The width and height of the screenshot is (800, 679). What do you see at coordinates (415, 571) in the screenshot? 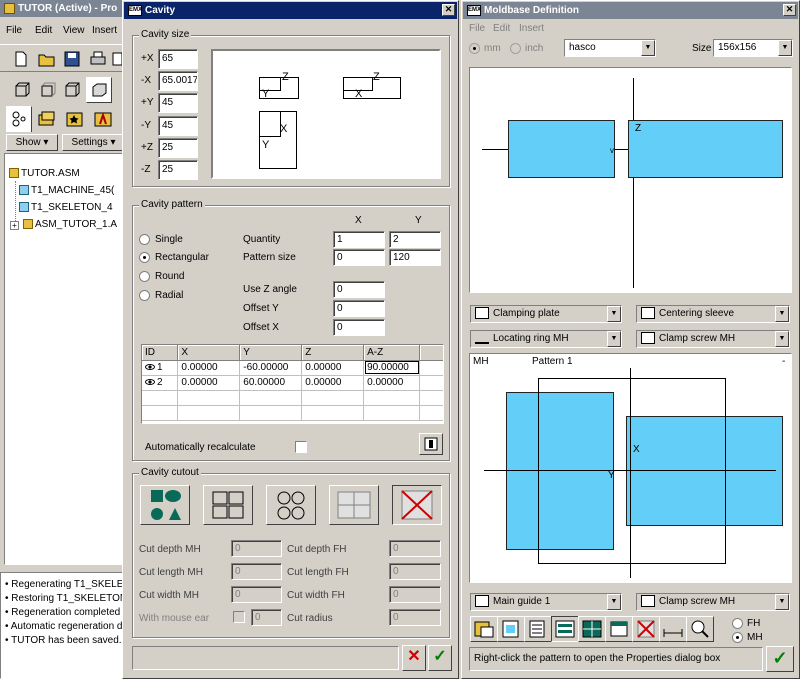
I see `cut-length-fh-field: 0` at bounding box center [415, 571].